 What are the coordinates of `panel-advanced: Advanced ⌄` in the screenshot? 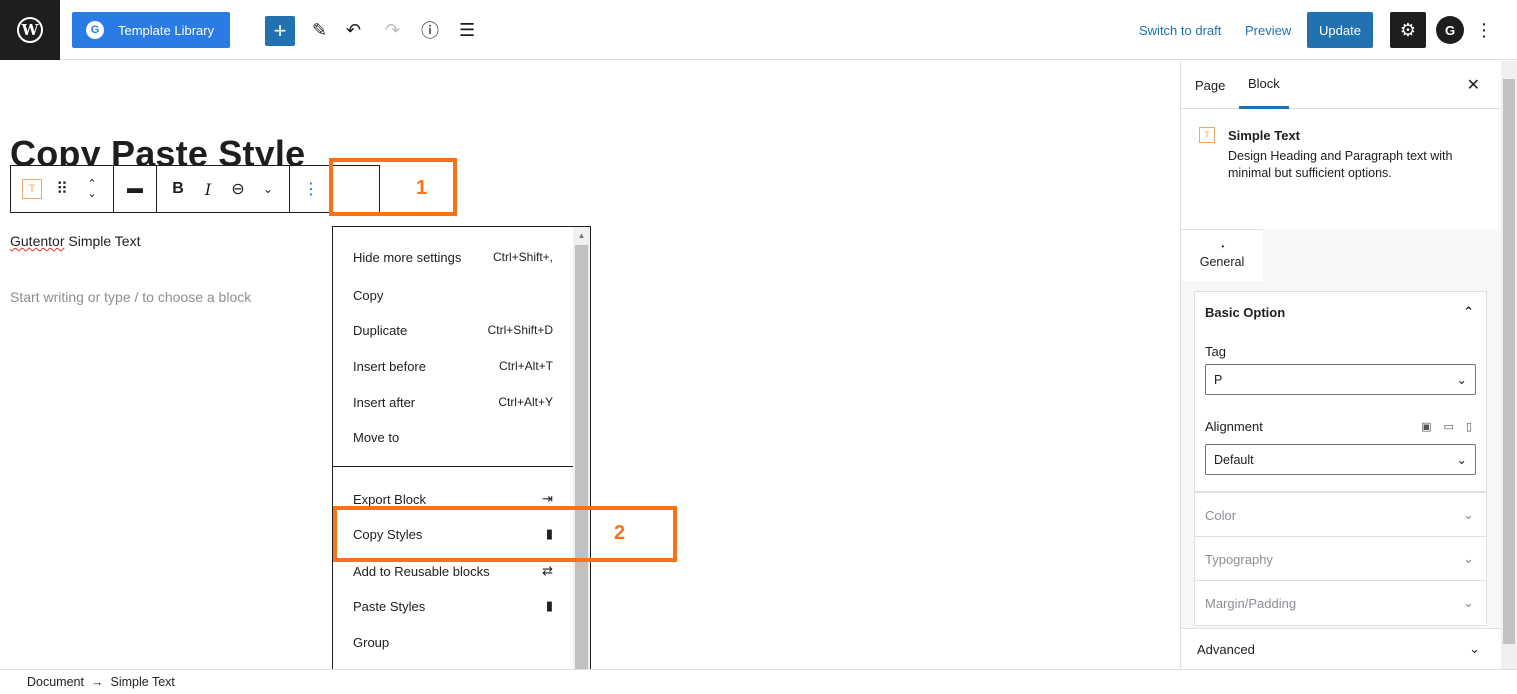 It's located at (1341, 648).